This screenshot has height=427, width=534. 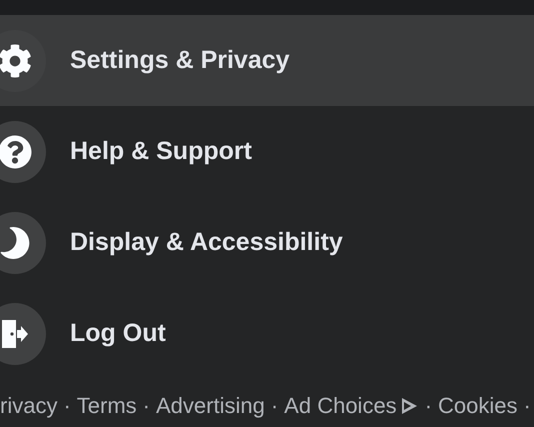 What do you see at coordinates (16, 151) in the screenshot?
I see `help-icon` at bounding box center [16, 151].